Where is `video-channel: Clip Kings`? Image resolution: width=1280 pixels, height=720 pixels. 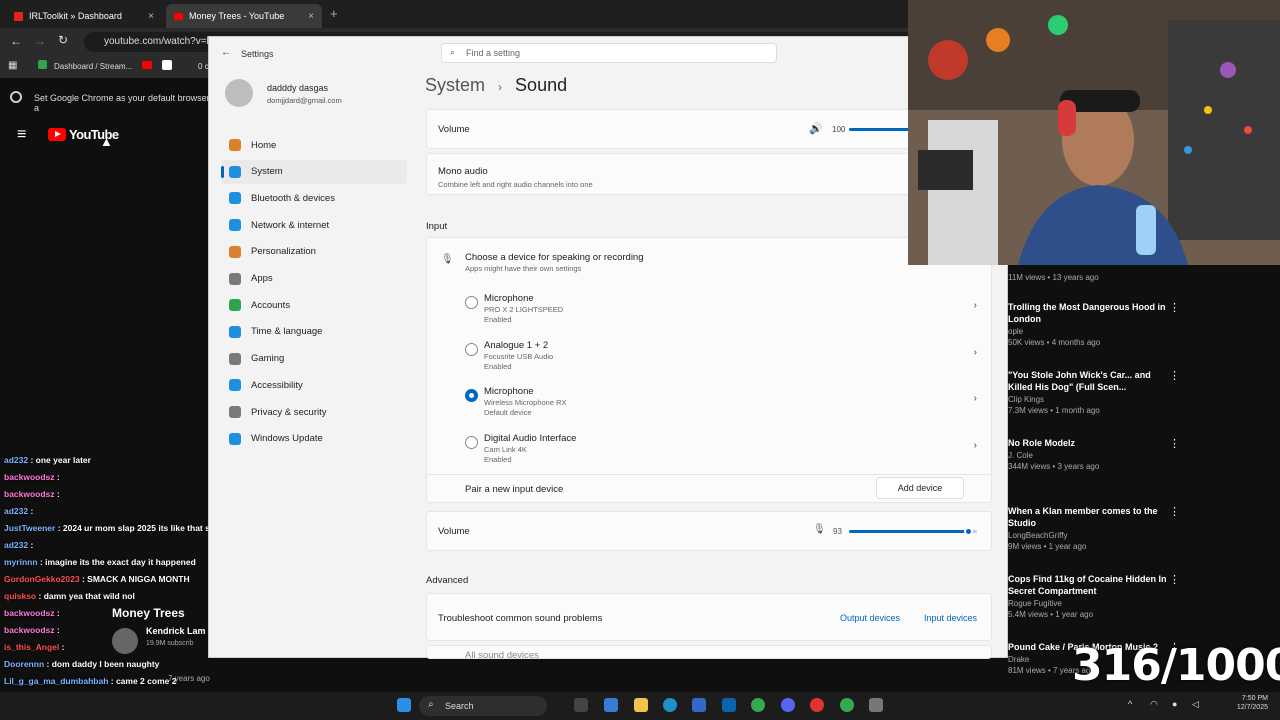
video-channel: Clip Kings is located at coordinates (1088, 399).